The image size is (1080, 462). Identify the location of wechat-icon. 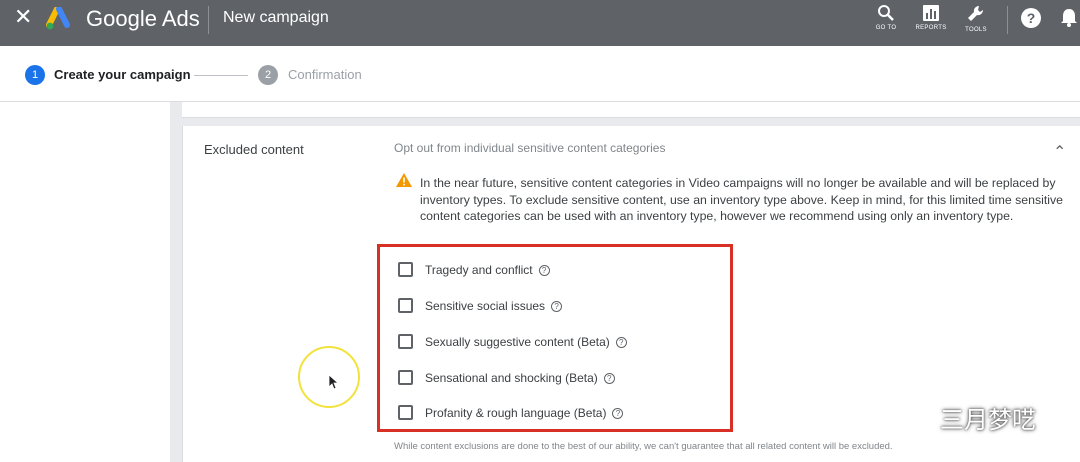
(917, 412).